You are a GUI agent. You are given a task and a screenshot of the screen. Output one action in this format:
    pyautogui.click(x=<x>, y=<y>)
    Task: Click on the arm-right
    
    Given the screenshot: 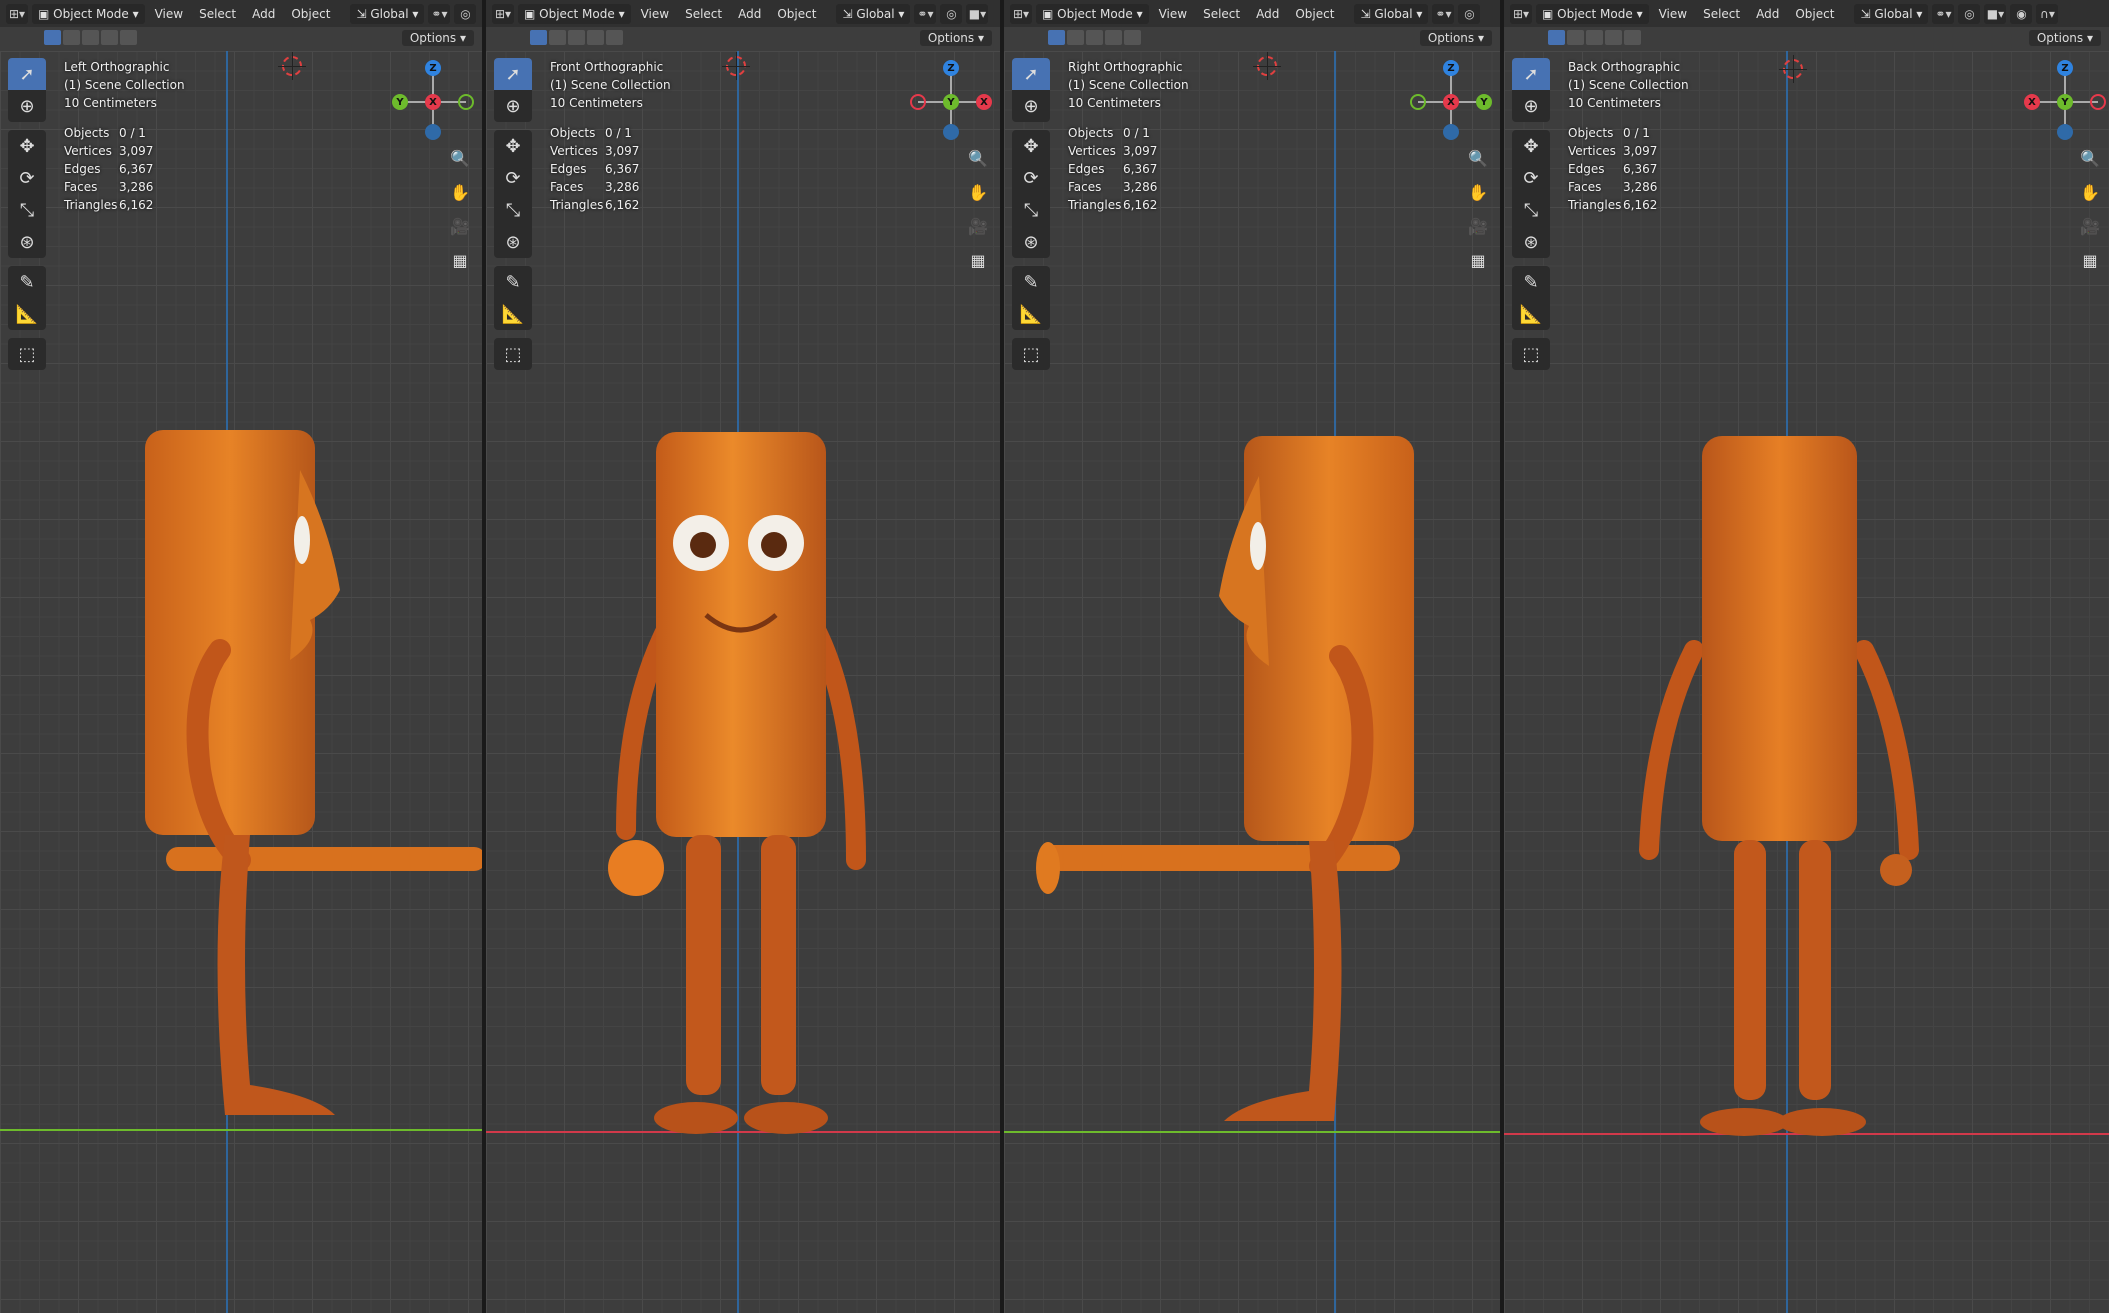 What is the action you would take?
    pyautogui.click(x=1886, y=750)
    